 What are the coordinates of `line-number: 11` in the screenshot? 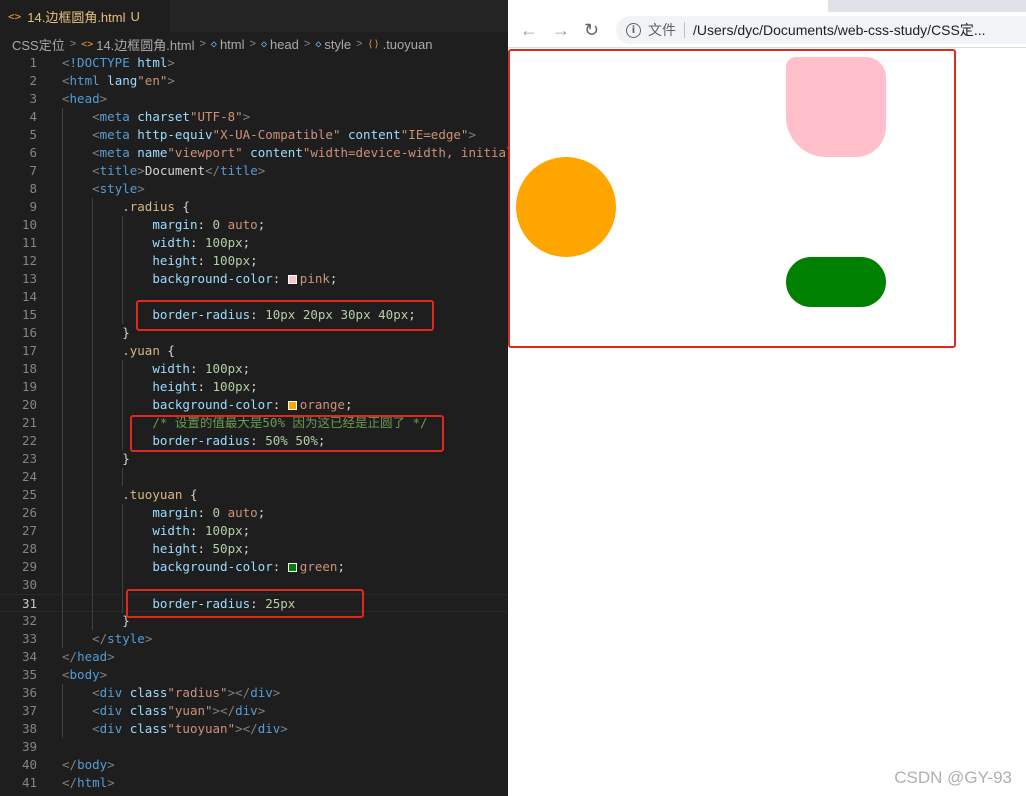 It's located at (29, 242).